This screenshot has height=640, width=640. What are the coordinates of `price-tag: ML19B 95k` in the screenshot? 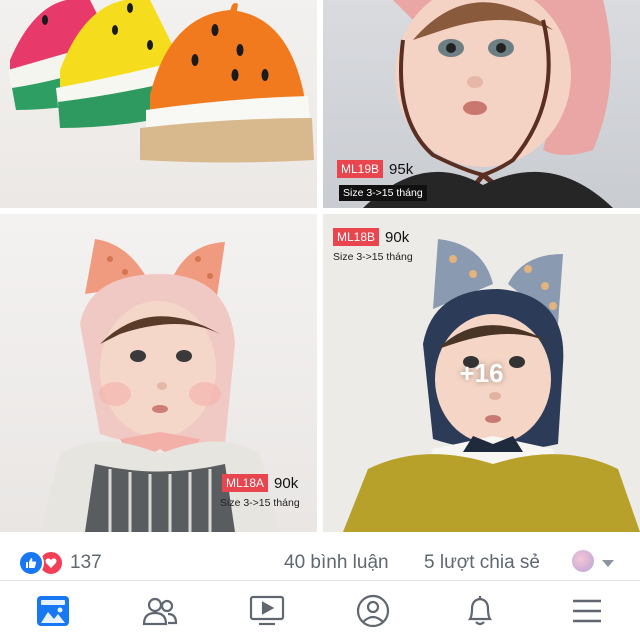 It's located at (375, 169).